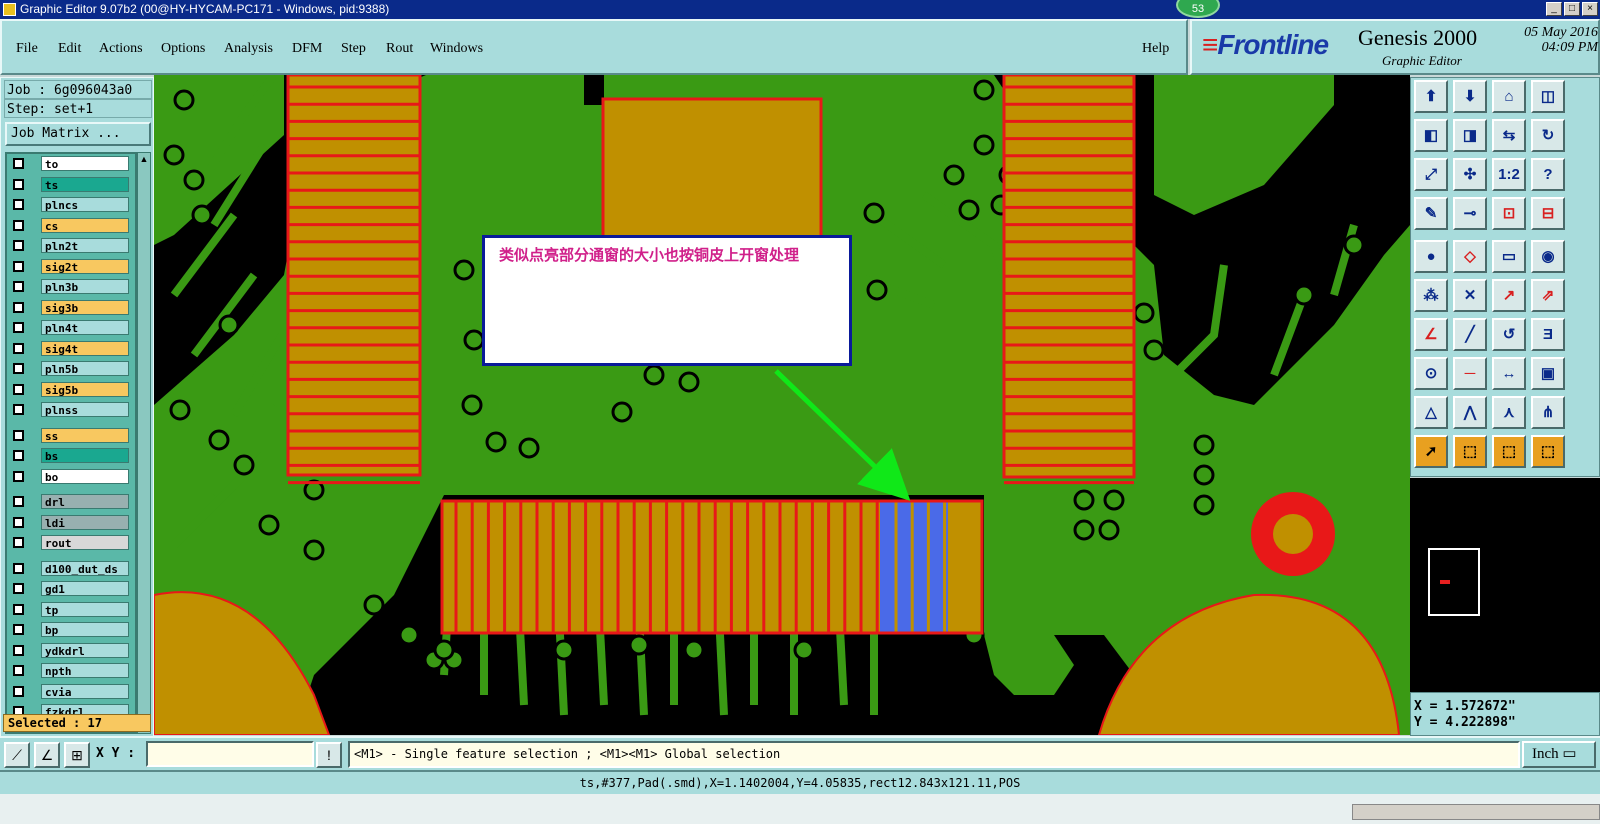 The height and width of the screenshot is (824, 1600). Describe the element at coordinates (144, 443) in the screenshot. I see `layer-scrollbar: ▲ ▼` at that location.